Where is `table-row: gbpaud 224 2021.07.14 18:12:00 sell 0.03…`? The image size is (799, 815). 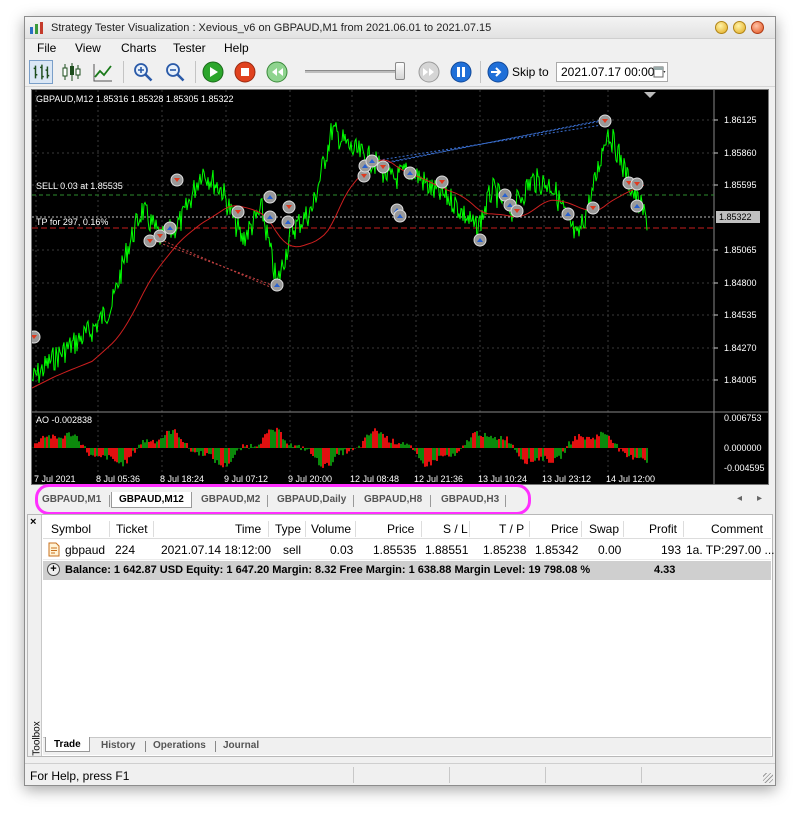
table-row: gbpaud 224 2021.07.14 18:12:00 sell 0.03… is located at coordinates (409, 550).